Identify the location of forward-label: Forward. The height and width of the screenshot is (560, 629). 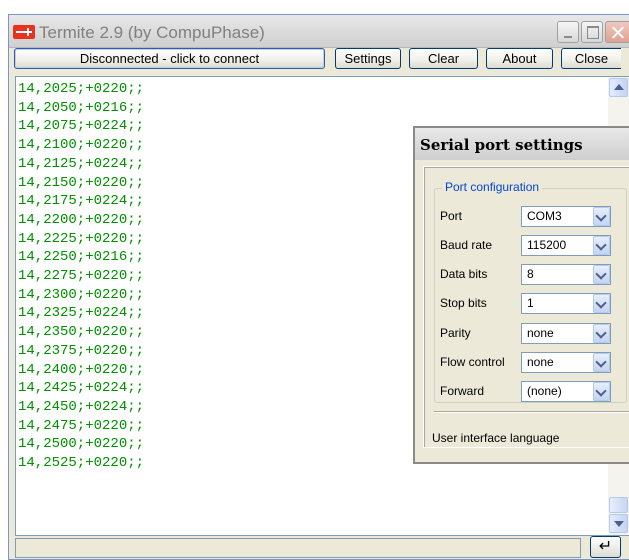
(462, 391).